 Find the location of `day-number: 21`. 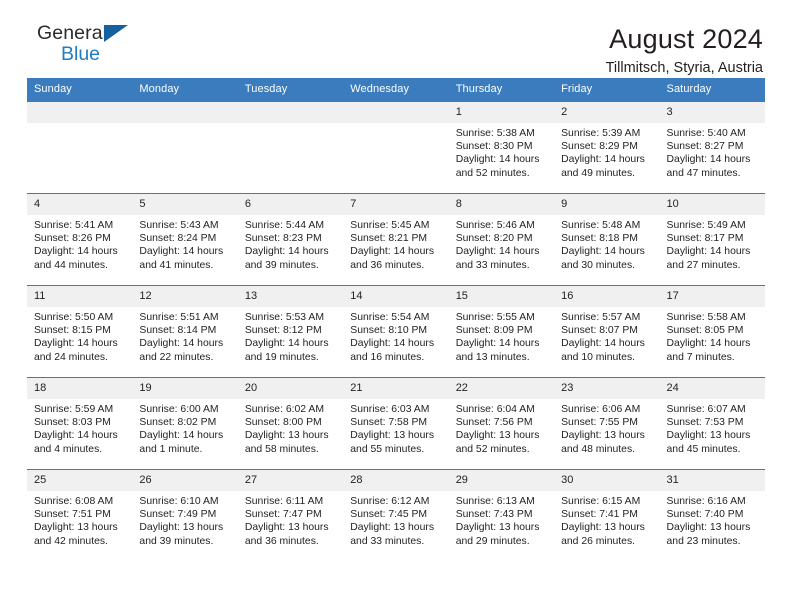

day-number: 21 is located at coordinates (396, 388).